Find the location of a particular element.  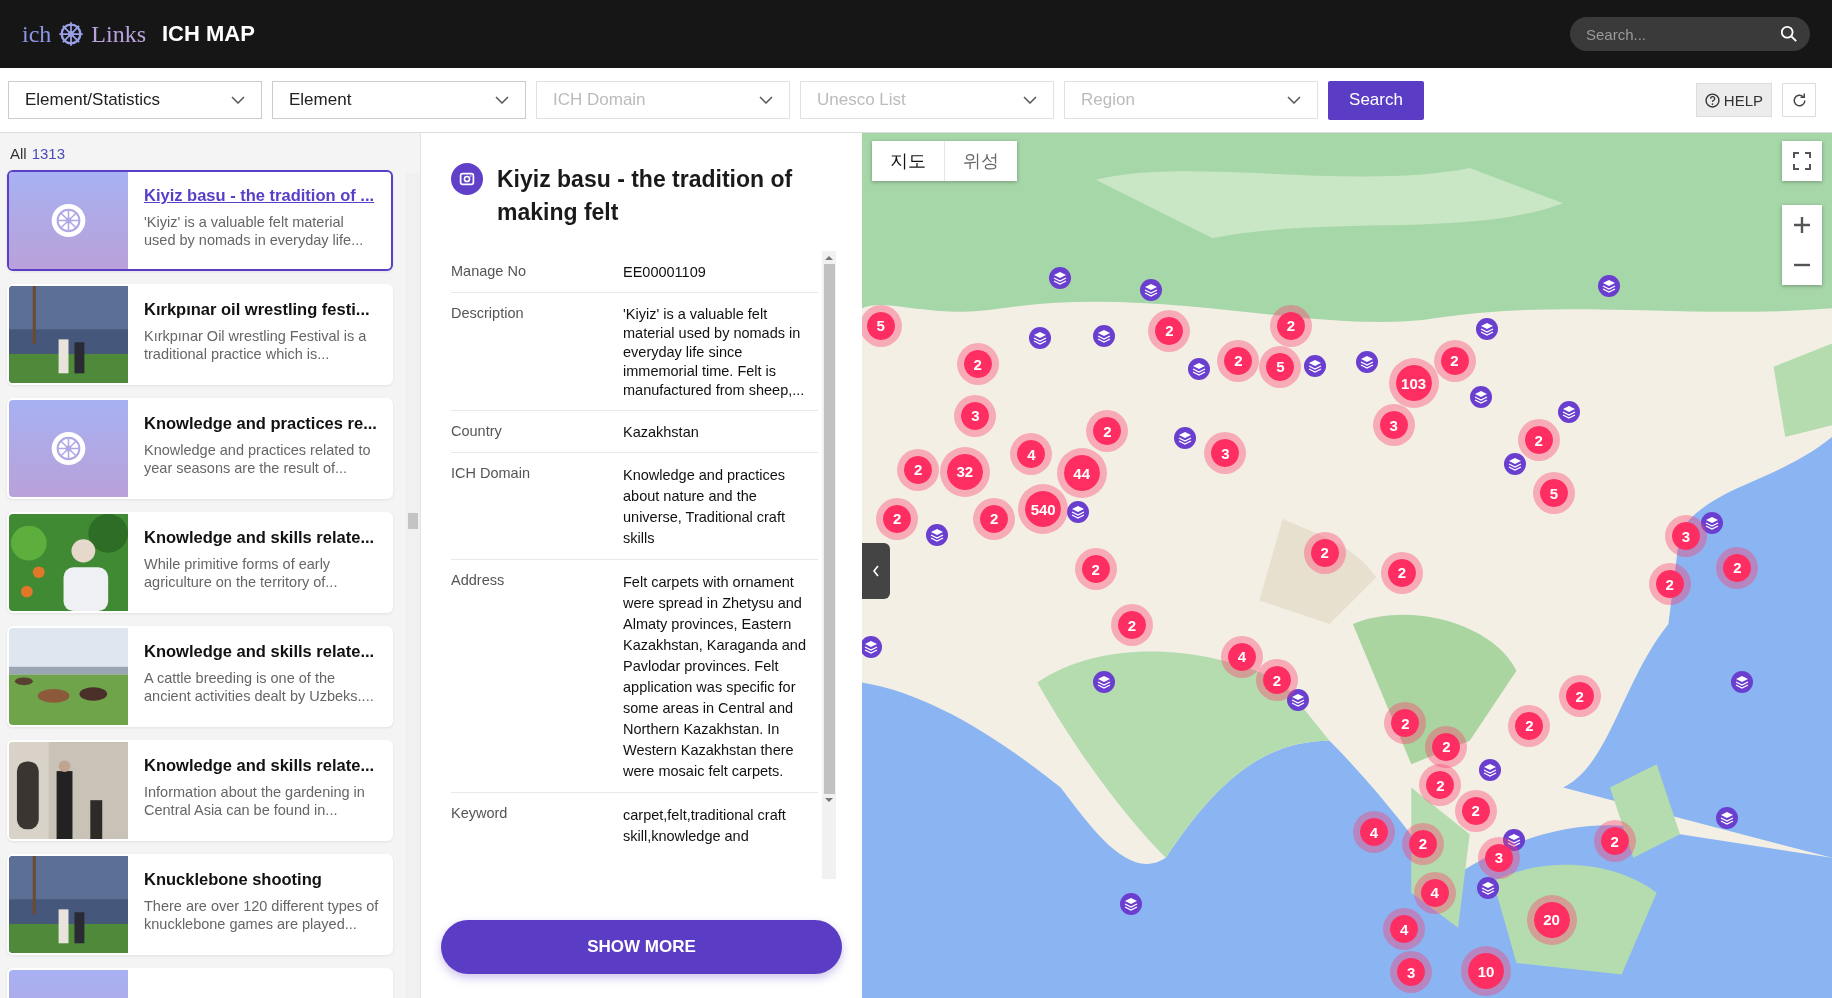

show-more-button: SHOW MORE is located at coordinates (641, 947).